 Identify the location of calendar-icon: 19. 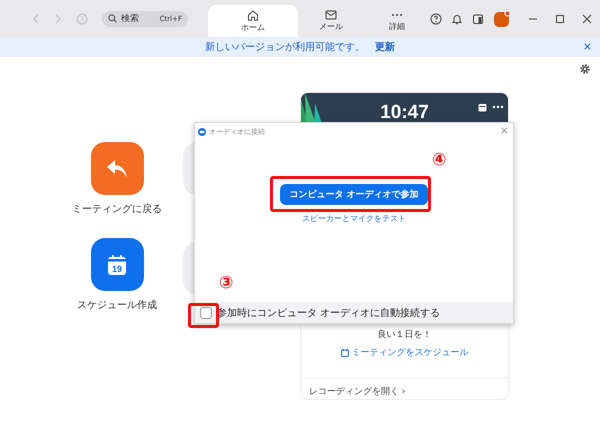
(117, 265).